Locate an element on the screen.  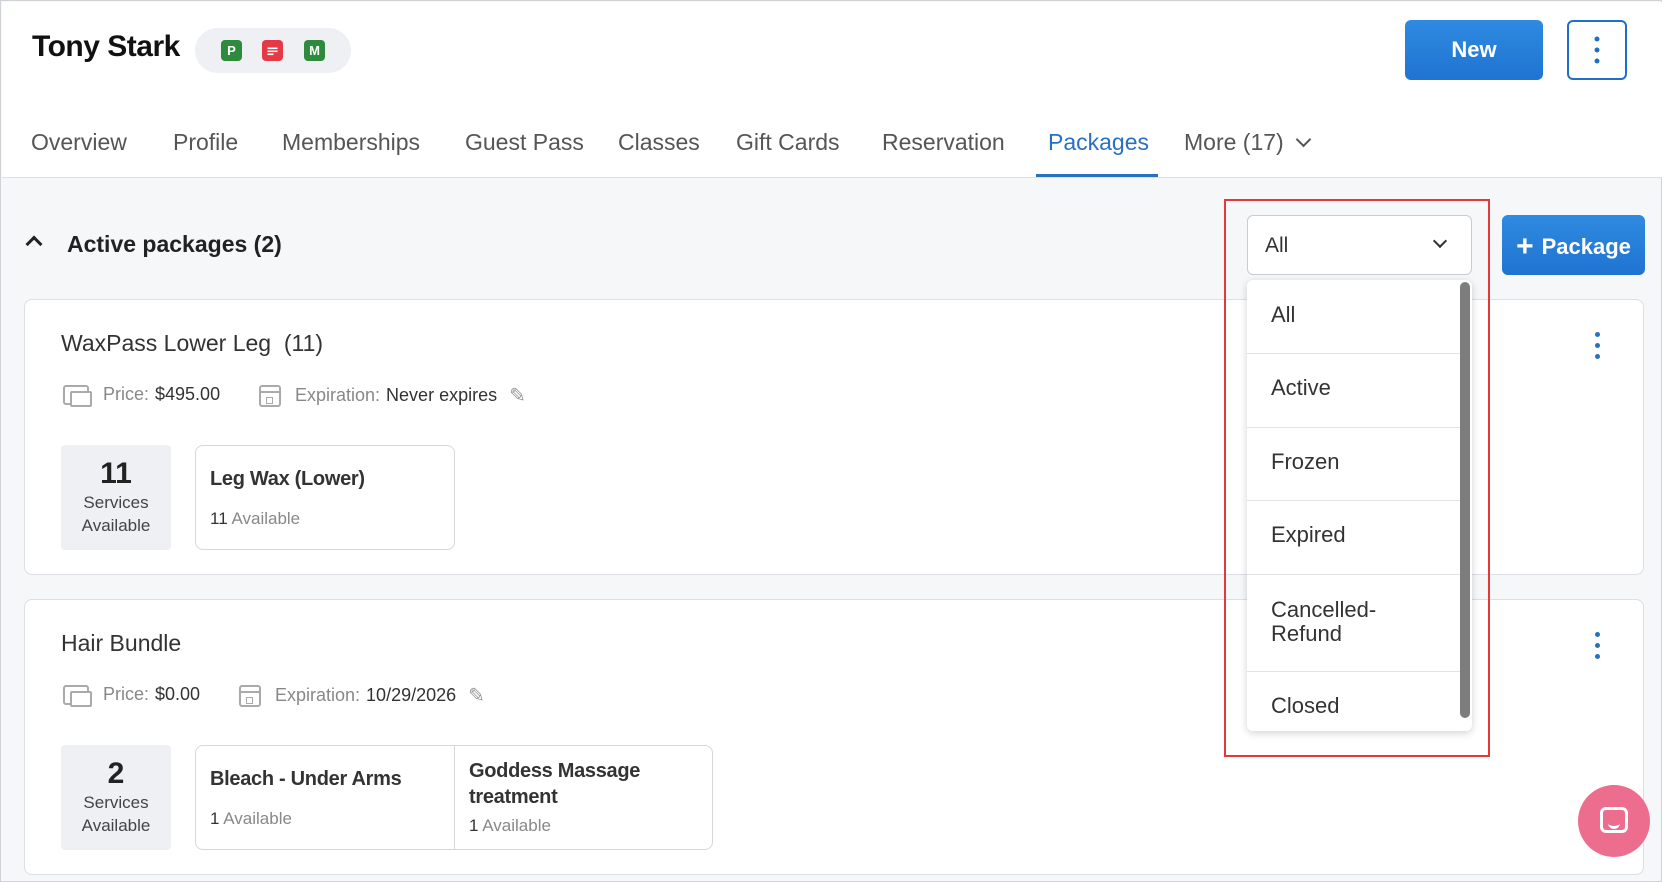
dropdown-highlight-box is located at coordinates (1357, 478).